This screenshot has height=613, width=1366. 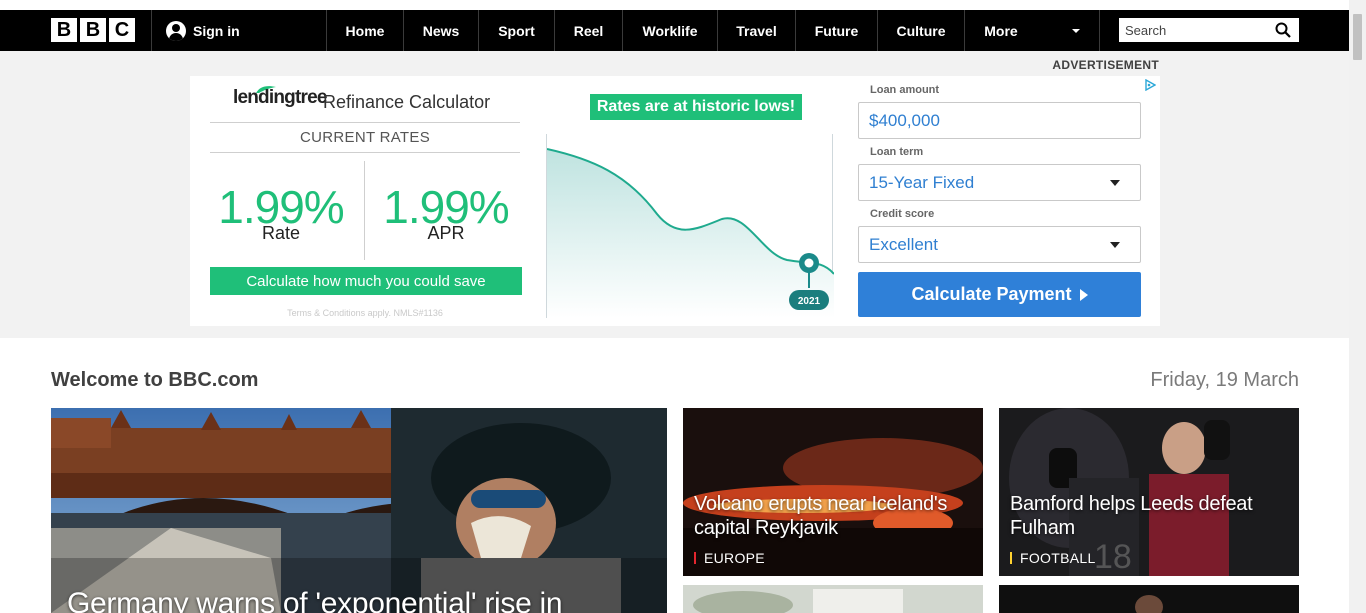 What do you see at coordinates (176, 30) in the screenshot?
I see `user-icon` at bounding box center [176, 30].